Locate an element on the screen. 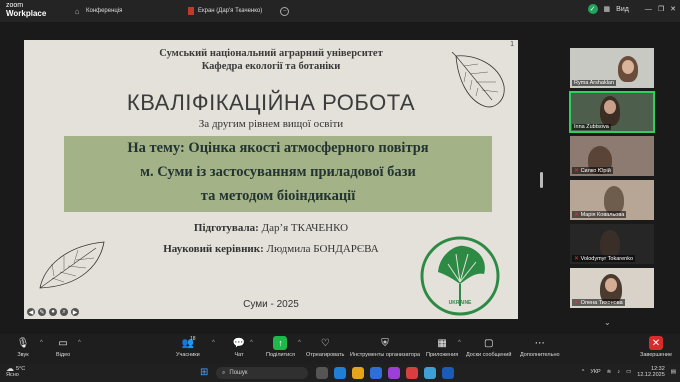 Image resolution: width=680 pixels, height=382 pixels. participant-name: Марія Ковальова is located at coordinates (602, 215).